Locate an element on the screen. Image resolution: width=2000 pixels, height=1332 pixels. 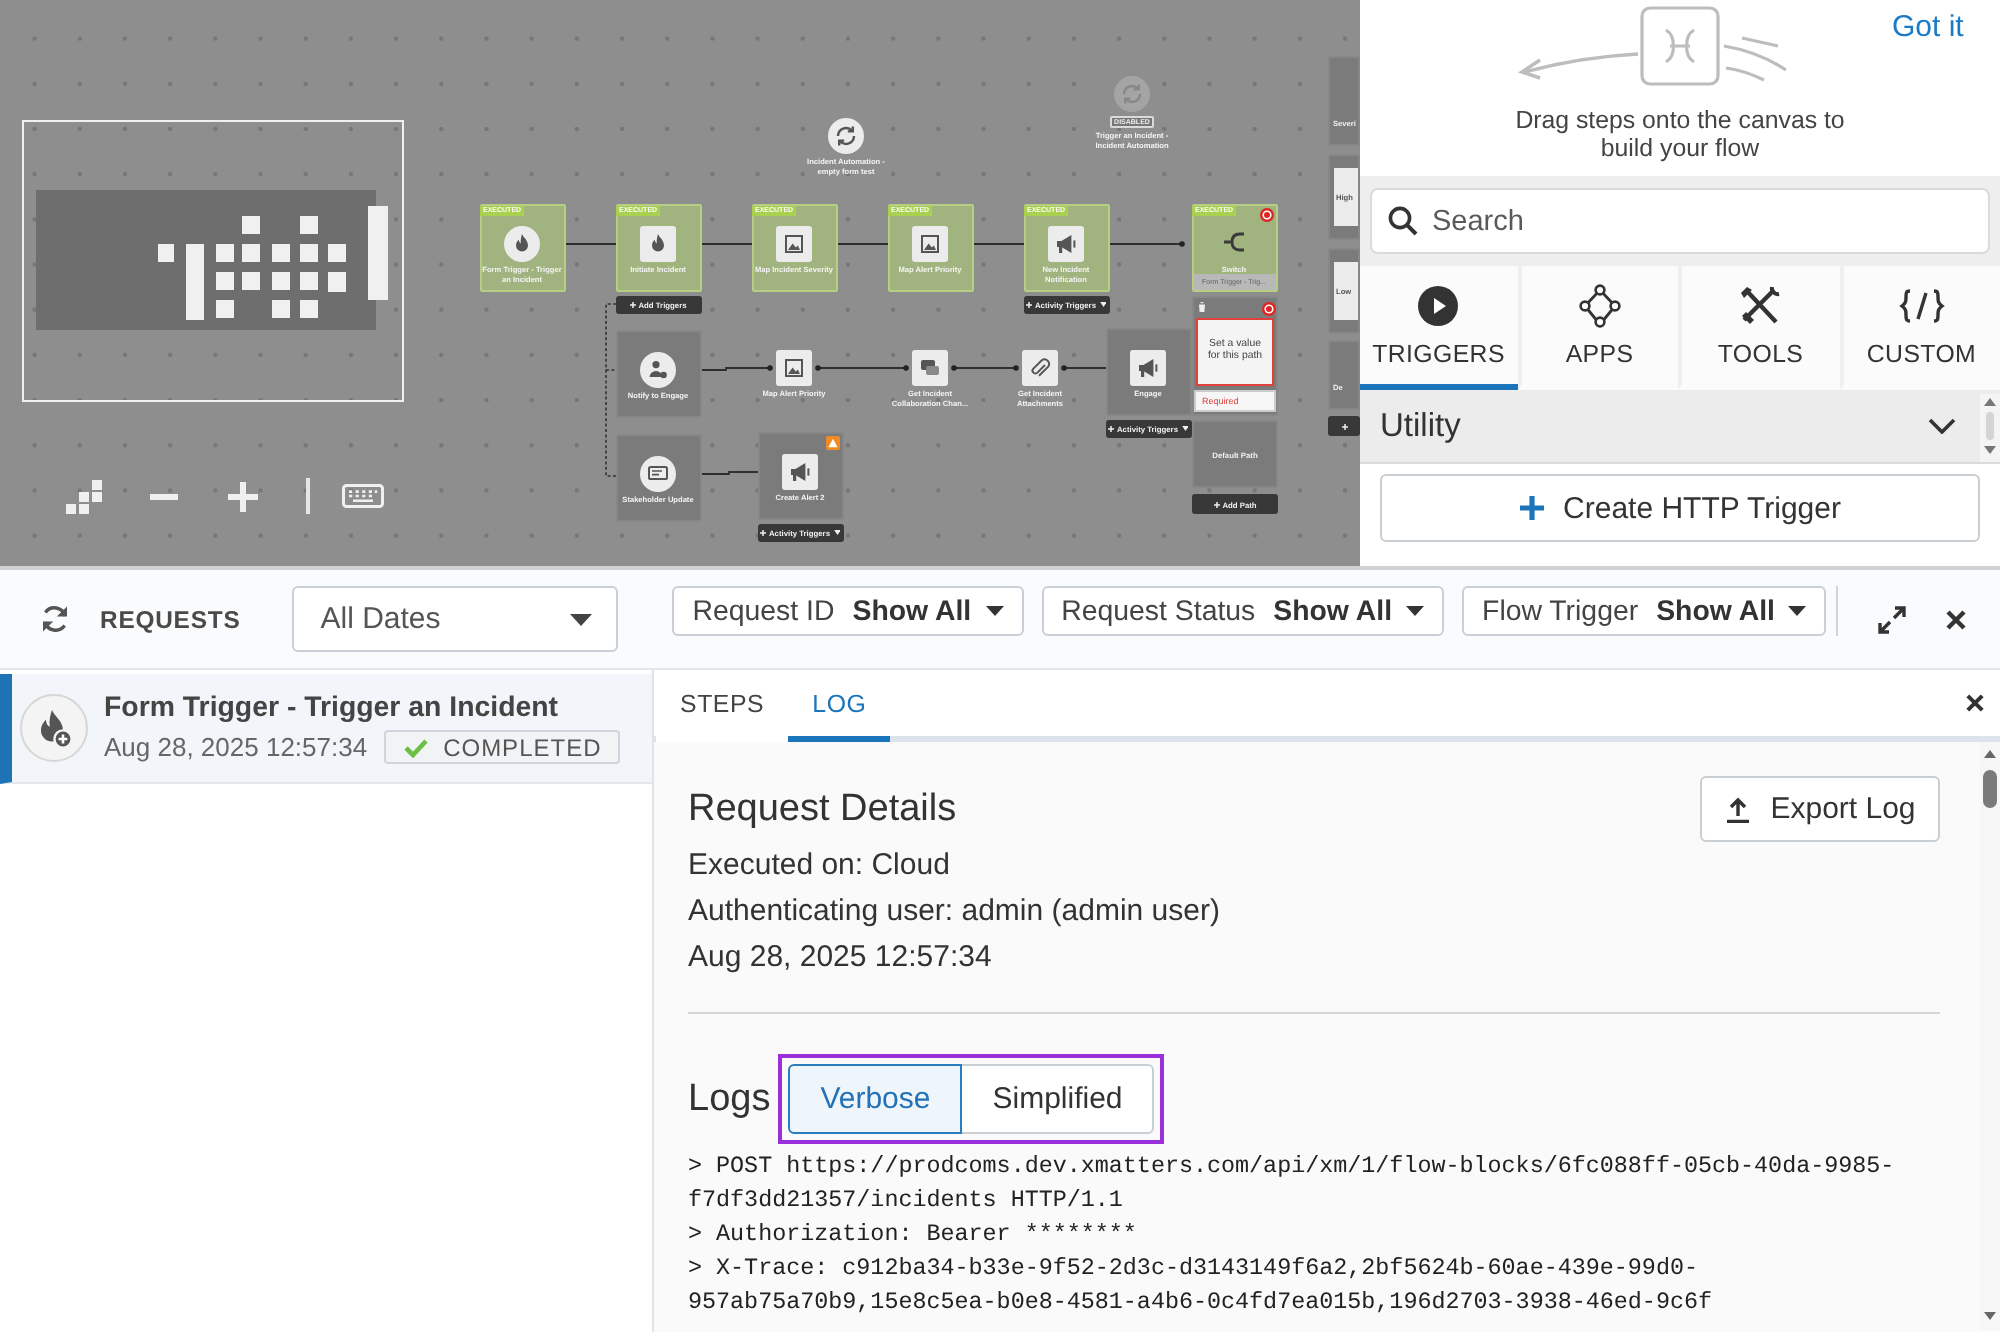
check-icon is located at coordinates (415, 747).